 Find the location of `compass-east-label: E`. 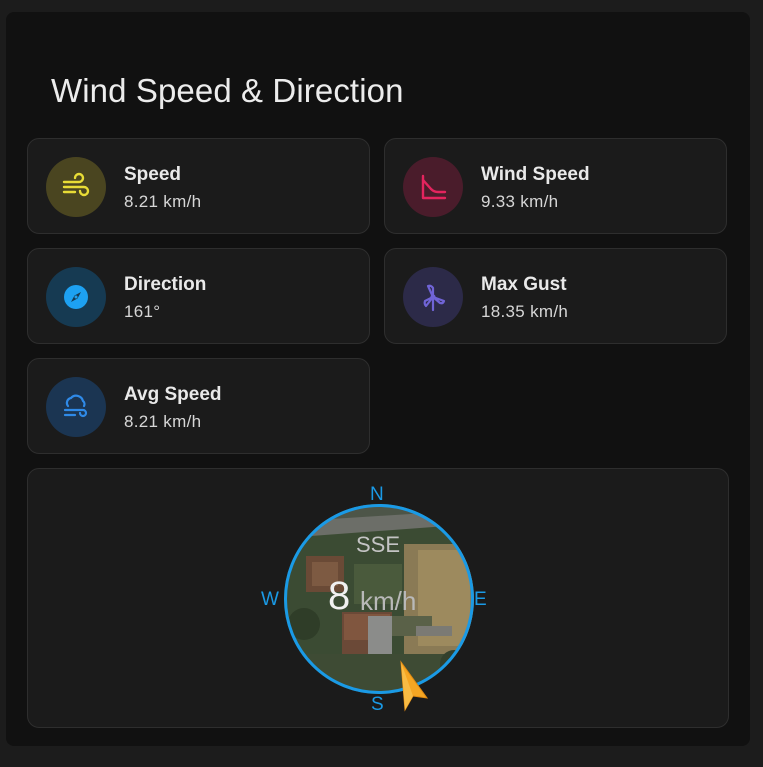

compass-east-label: E is located at coordinates (480, 599).